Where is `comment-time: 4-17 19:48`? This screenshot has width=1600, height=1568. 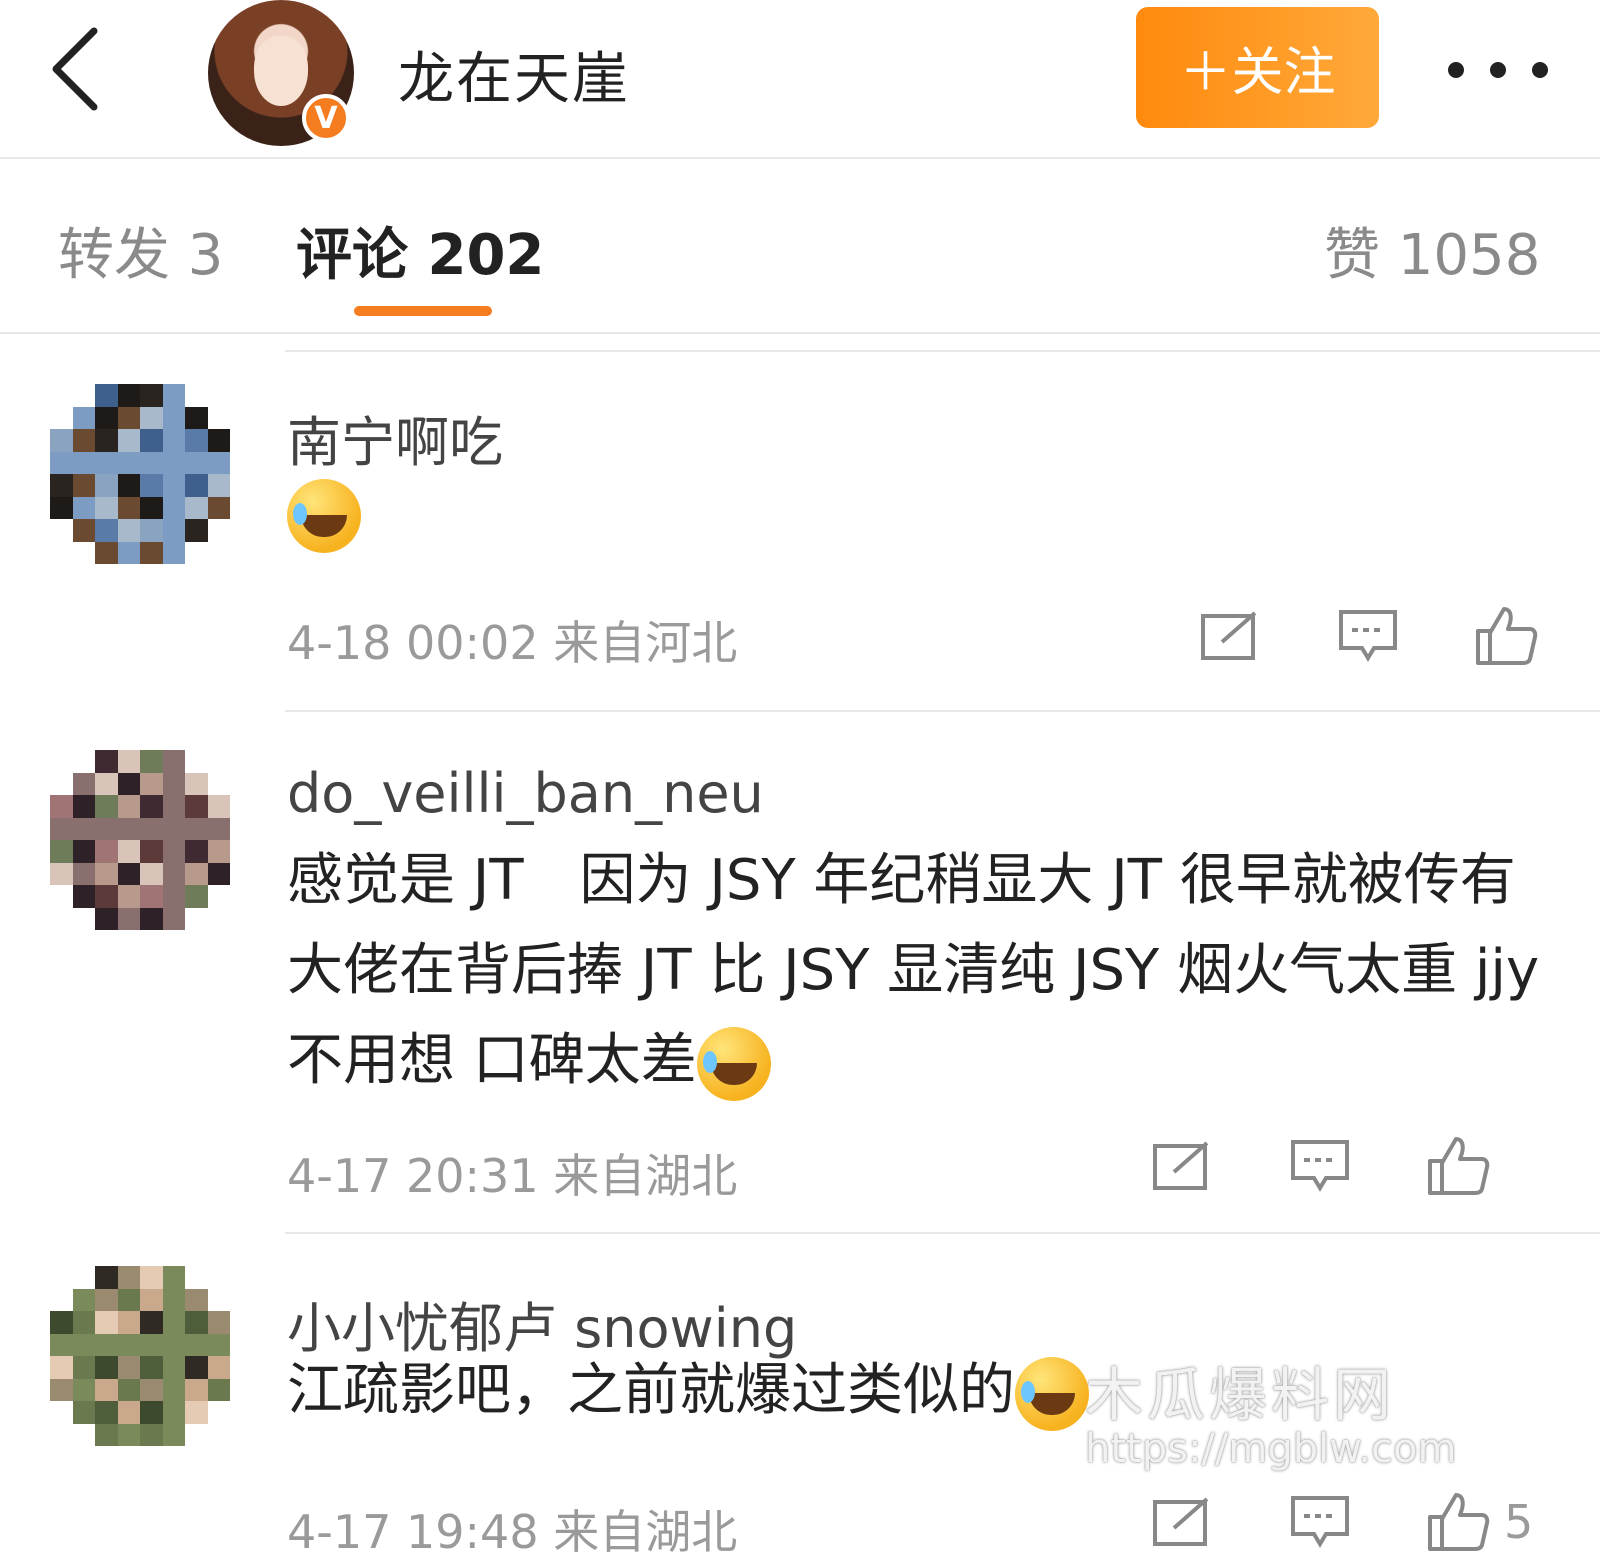
comment-time: 4-17 19:48 is located at coordinates (413, 1532).